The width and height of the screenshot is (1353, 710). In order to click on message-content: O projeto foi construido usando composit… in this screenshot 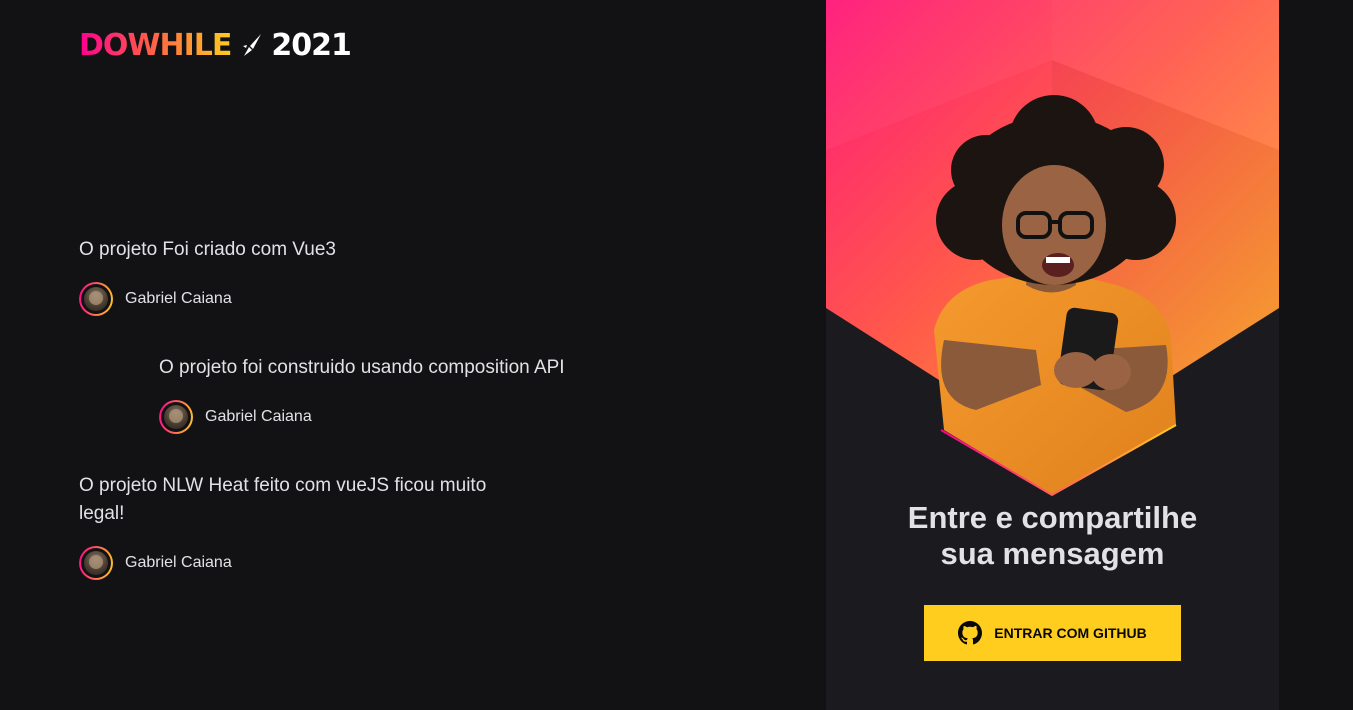, I will do `click(362, 367)`.